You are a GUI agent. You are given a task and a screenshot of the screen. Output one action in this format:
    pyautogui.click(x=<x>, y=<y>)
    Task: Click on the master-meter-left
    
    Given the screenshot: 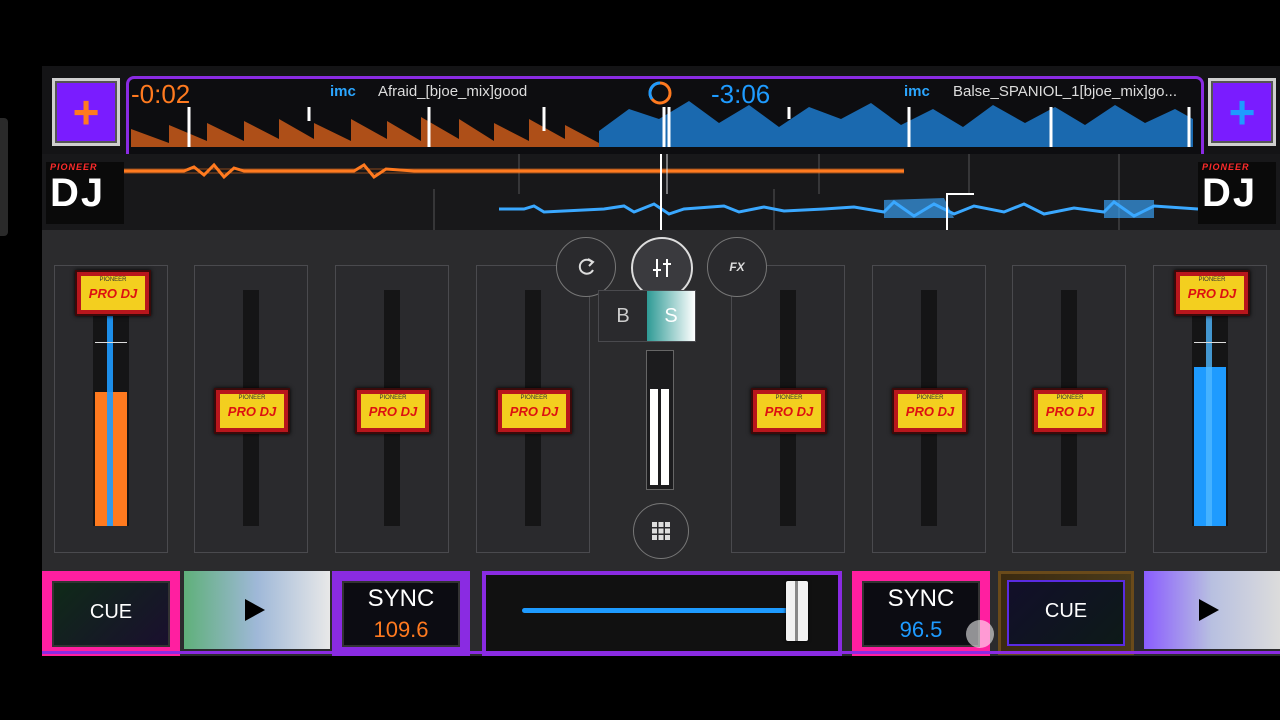 What is the action you would take?
    pyautogui.click(x=654, y=437)
    